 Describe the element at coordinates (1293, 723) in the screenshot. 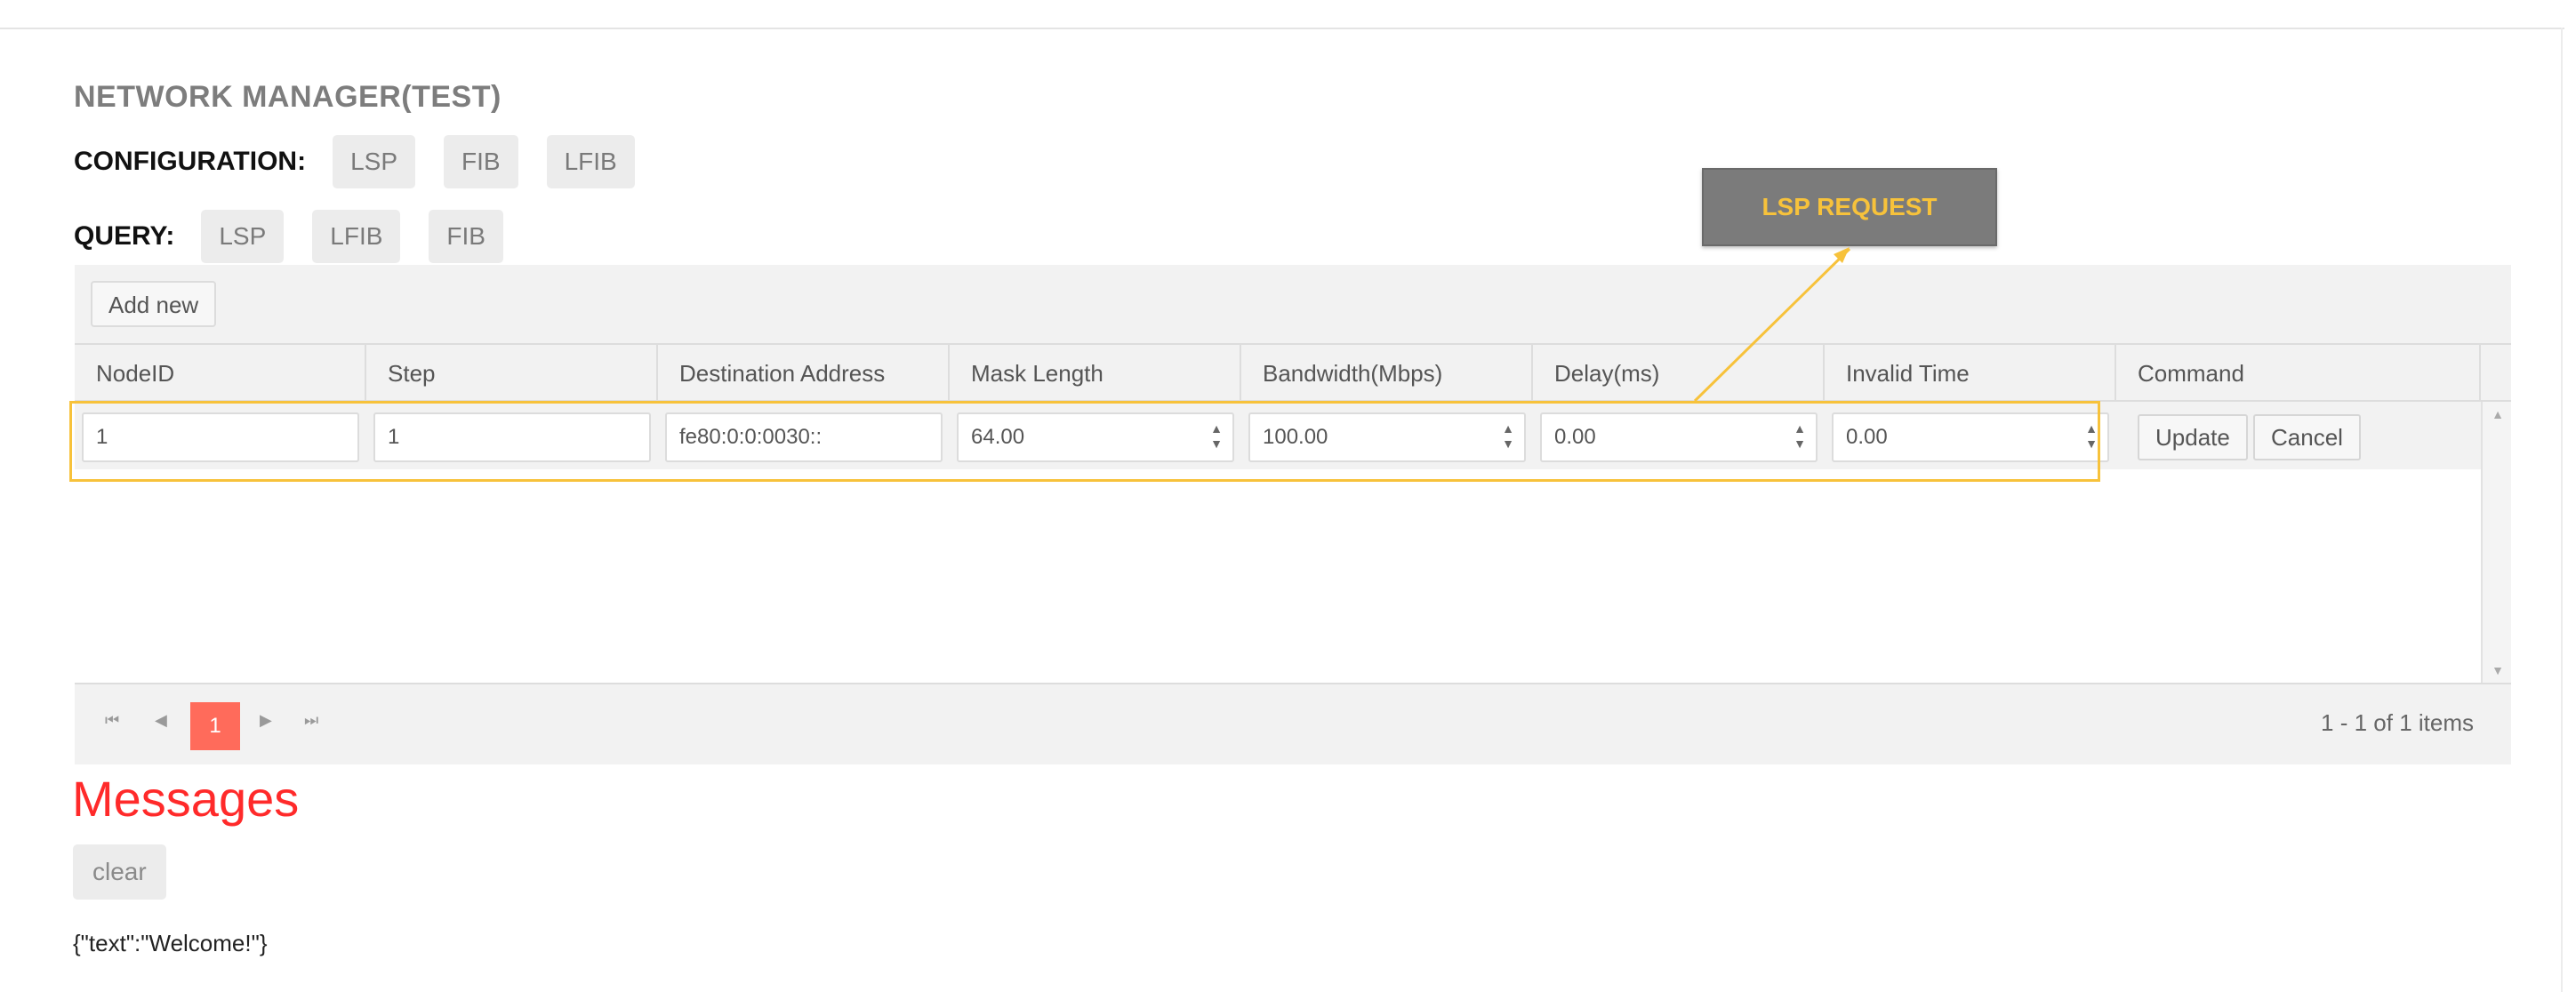

I see `grid-pager: ⏮ ◀ 1 ▶ ⏭ 1 - 1 of 1 items` at that location.